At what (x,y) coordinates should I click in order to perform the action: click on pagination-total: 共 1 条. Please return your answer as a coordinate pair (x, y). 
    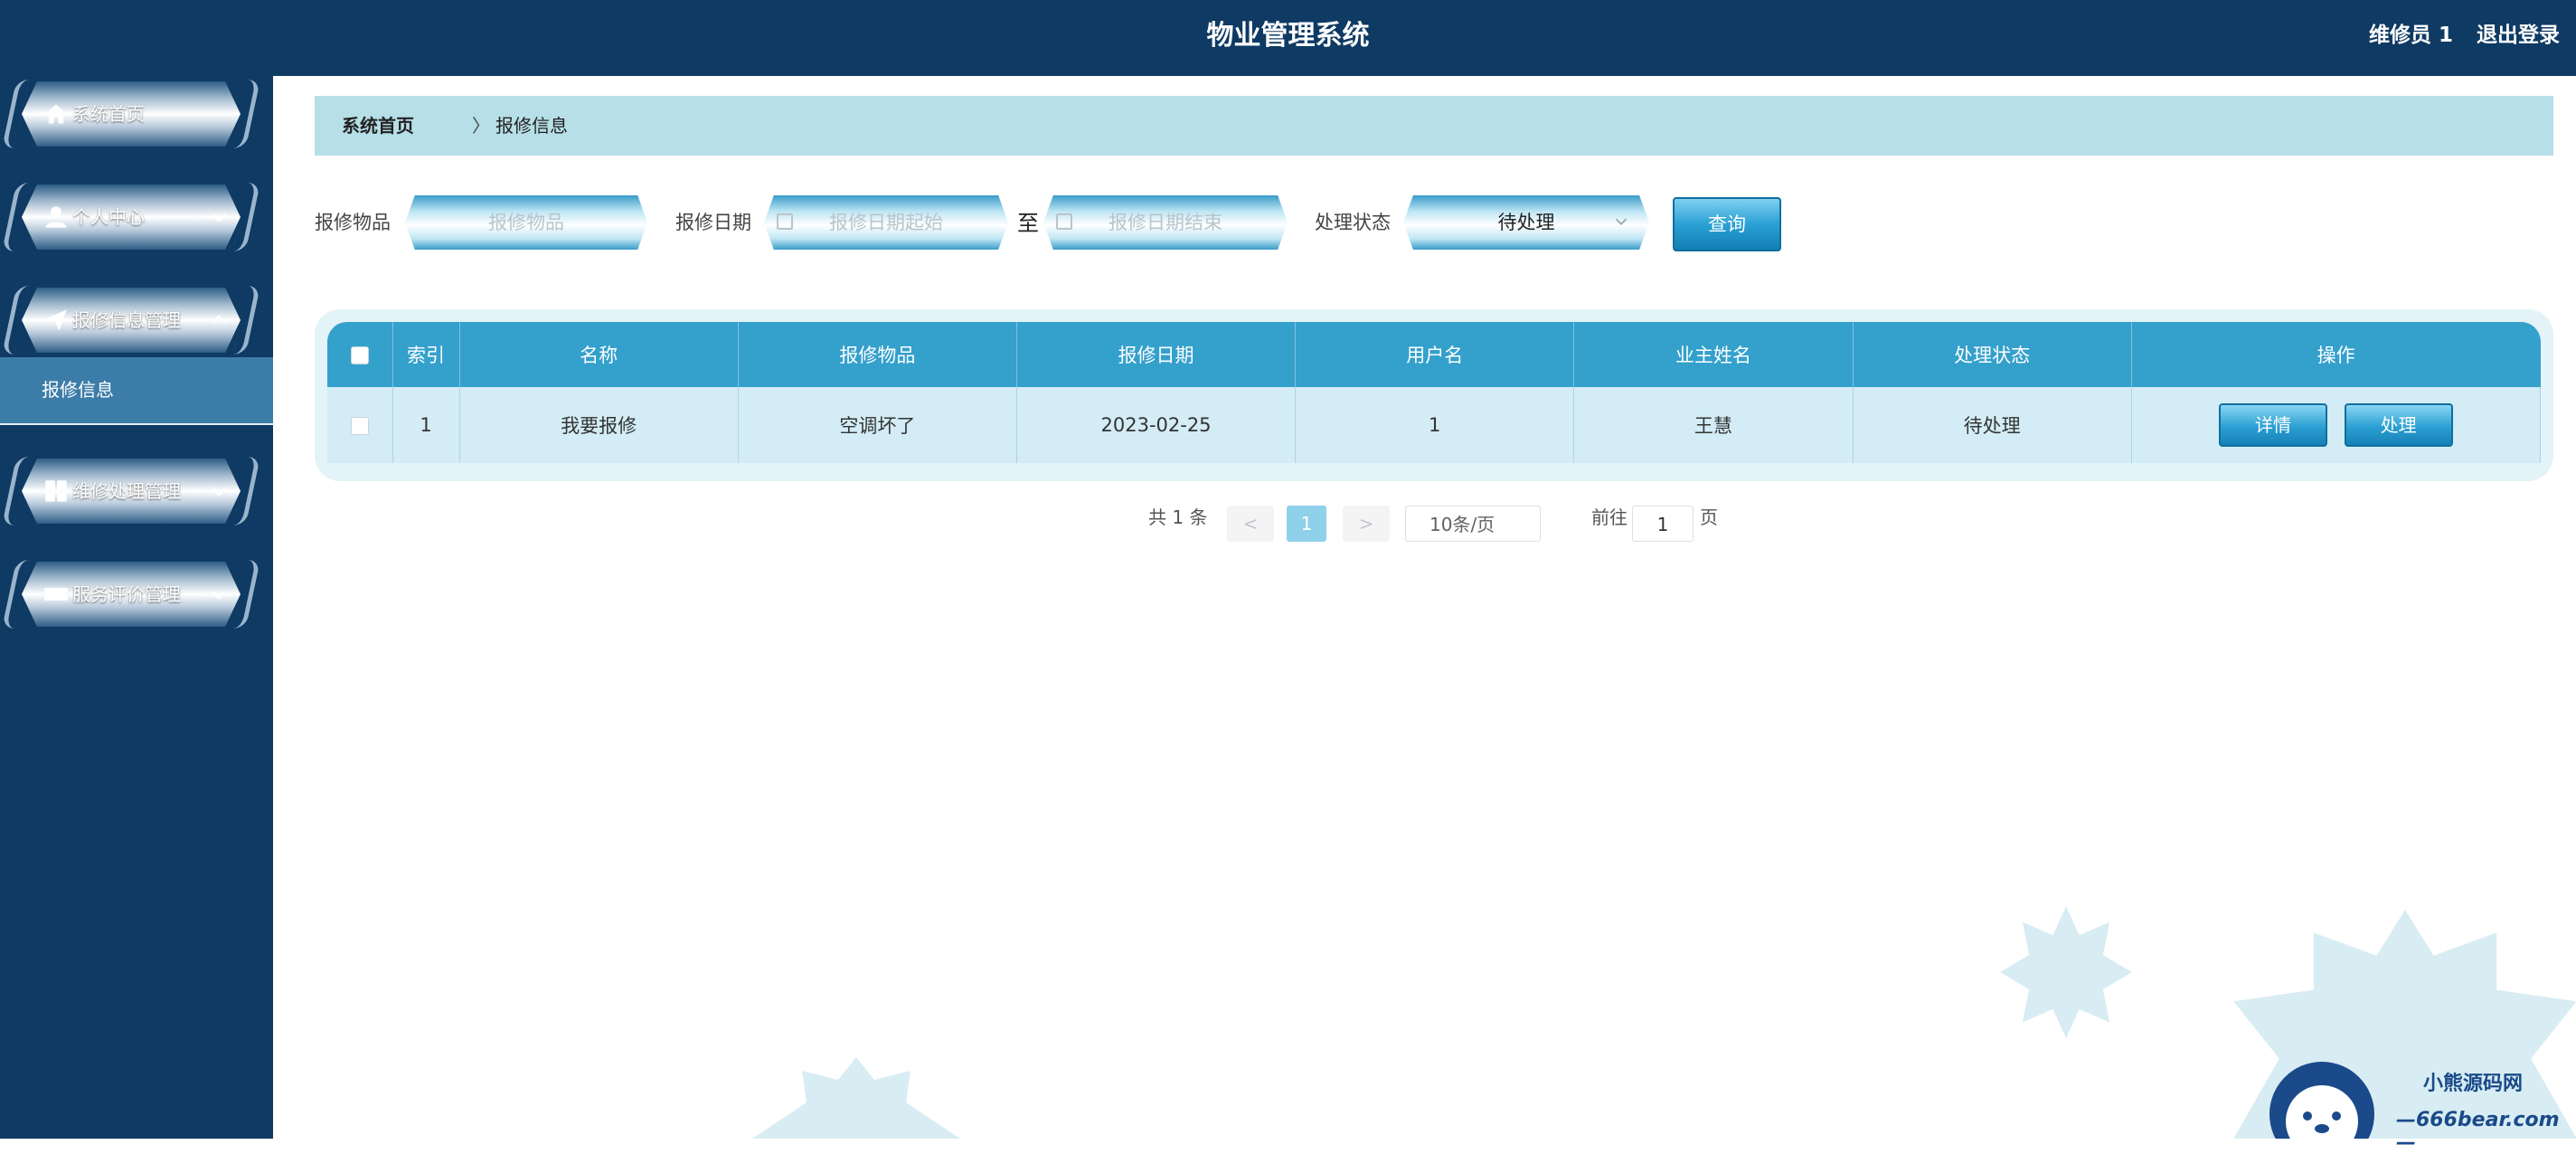
    Looking at the image, I should click on (1178, 517).